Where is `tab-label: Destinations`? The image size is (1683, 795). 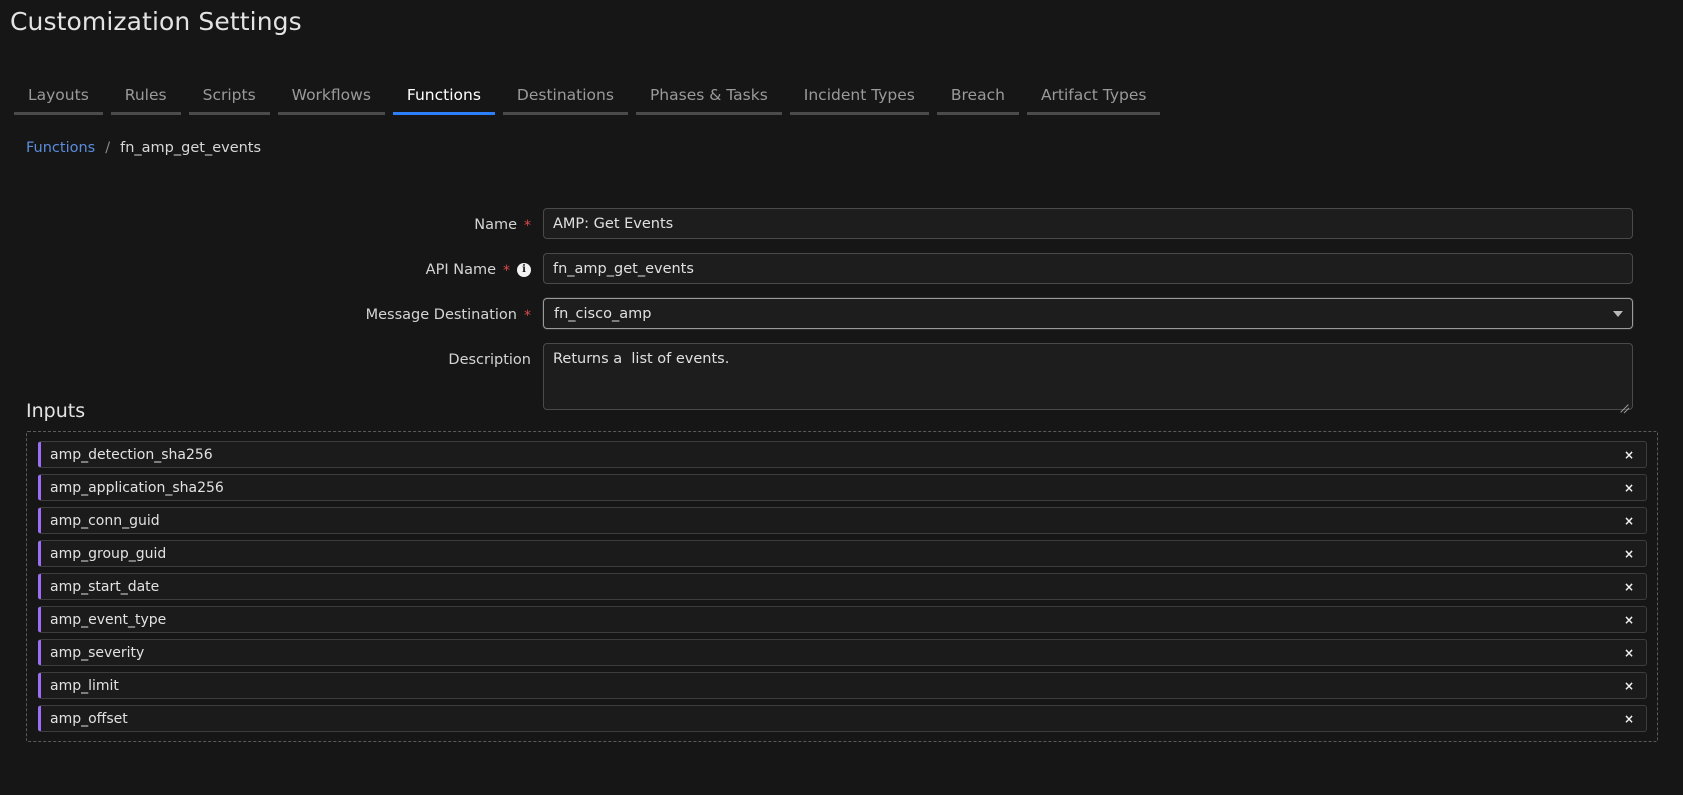 tab-label: Destinations is located at coordinates (565, 95).